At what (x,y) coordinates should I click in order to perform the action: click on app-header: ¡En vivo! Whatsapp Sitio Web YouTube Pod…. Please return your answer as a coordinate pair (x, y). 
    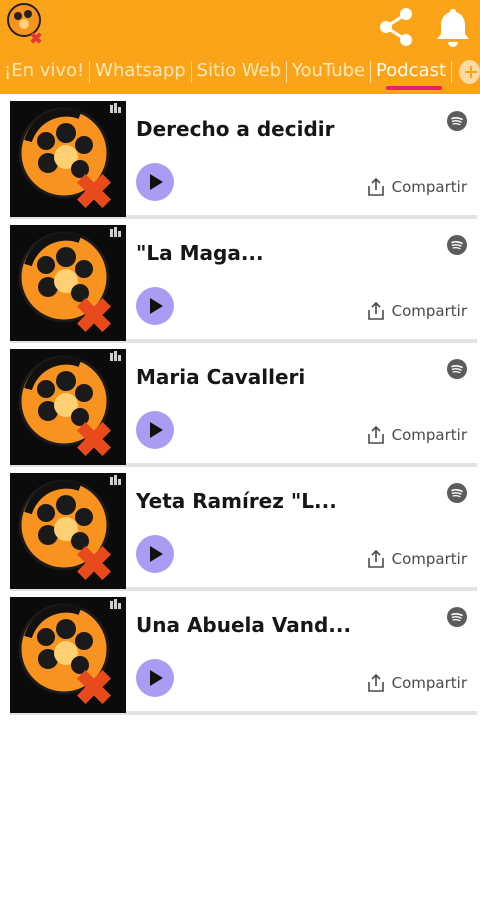
    Looking at the image, I should click on (240, 47).